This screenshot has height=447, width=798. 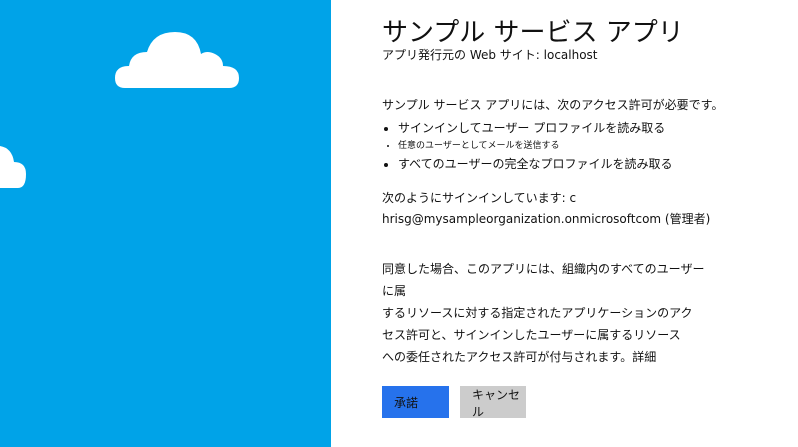 What do you see at coordinates (479, 198) in the screenshot?
I see `signed-in-label: 次のようにサインインしています: c` at bounding box center [479, 198].